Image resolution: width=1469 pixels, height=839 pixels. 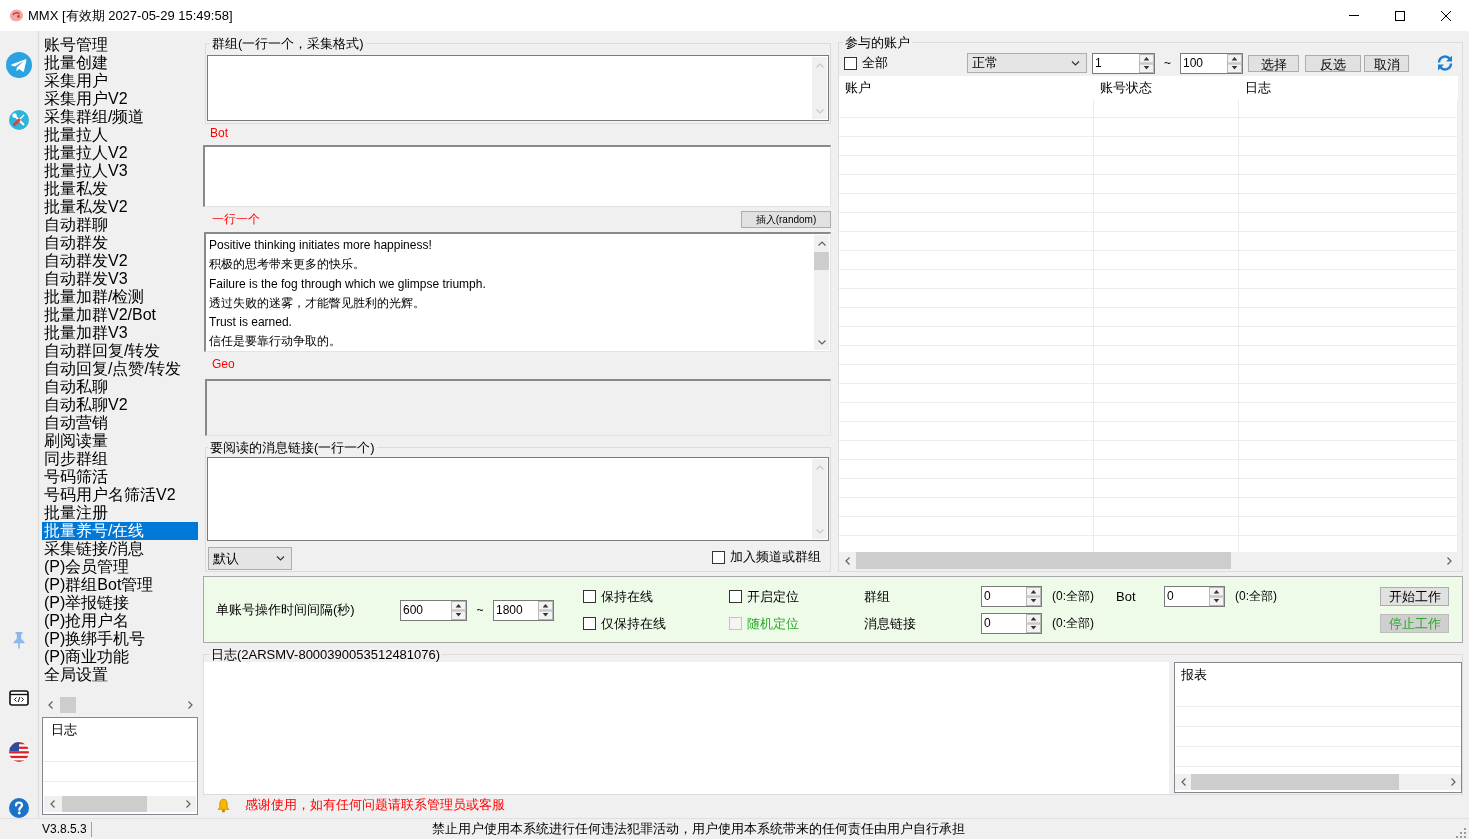 I want to click on spin-box: 1800, so click(x=523, y=610).